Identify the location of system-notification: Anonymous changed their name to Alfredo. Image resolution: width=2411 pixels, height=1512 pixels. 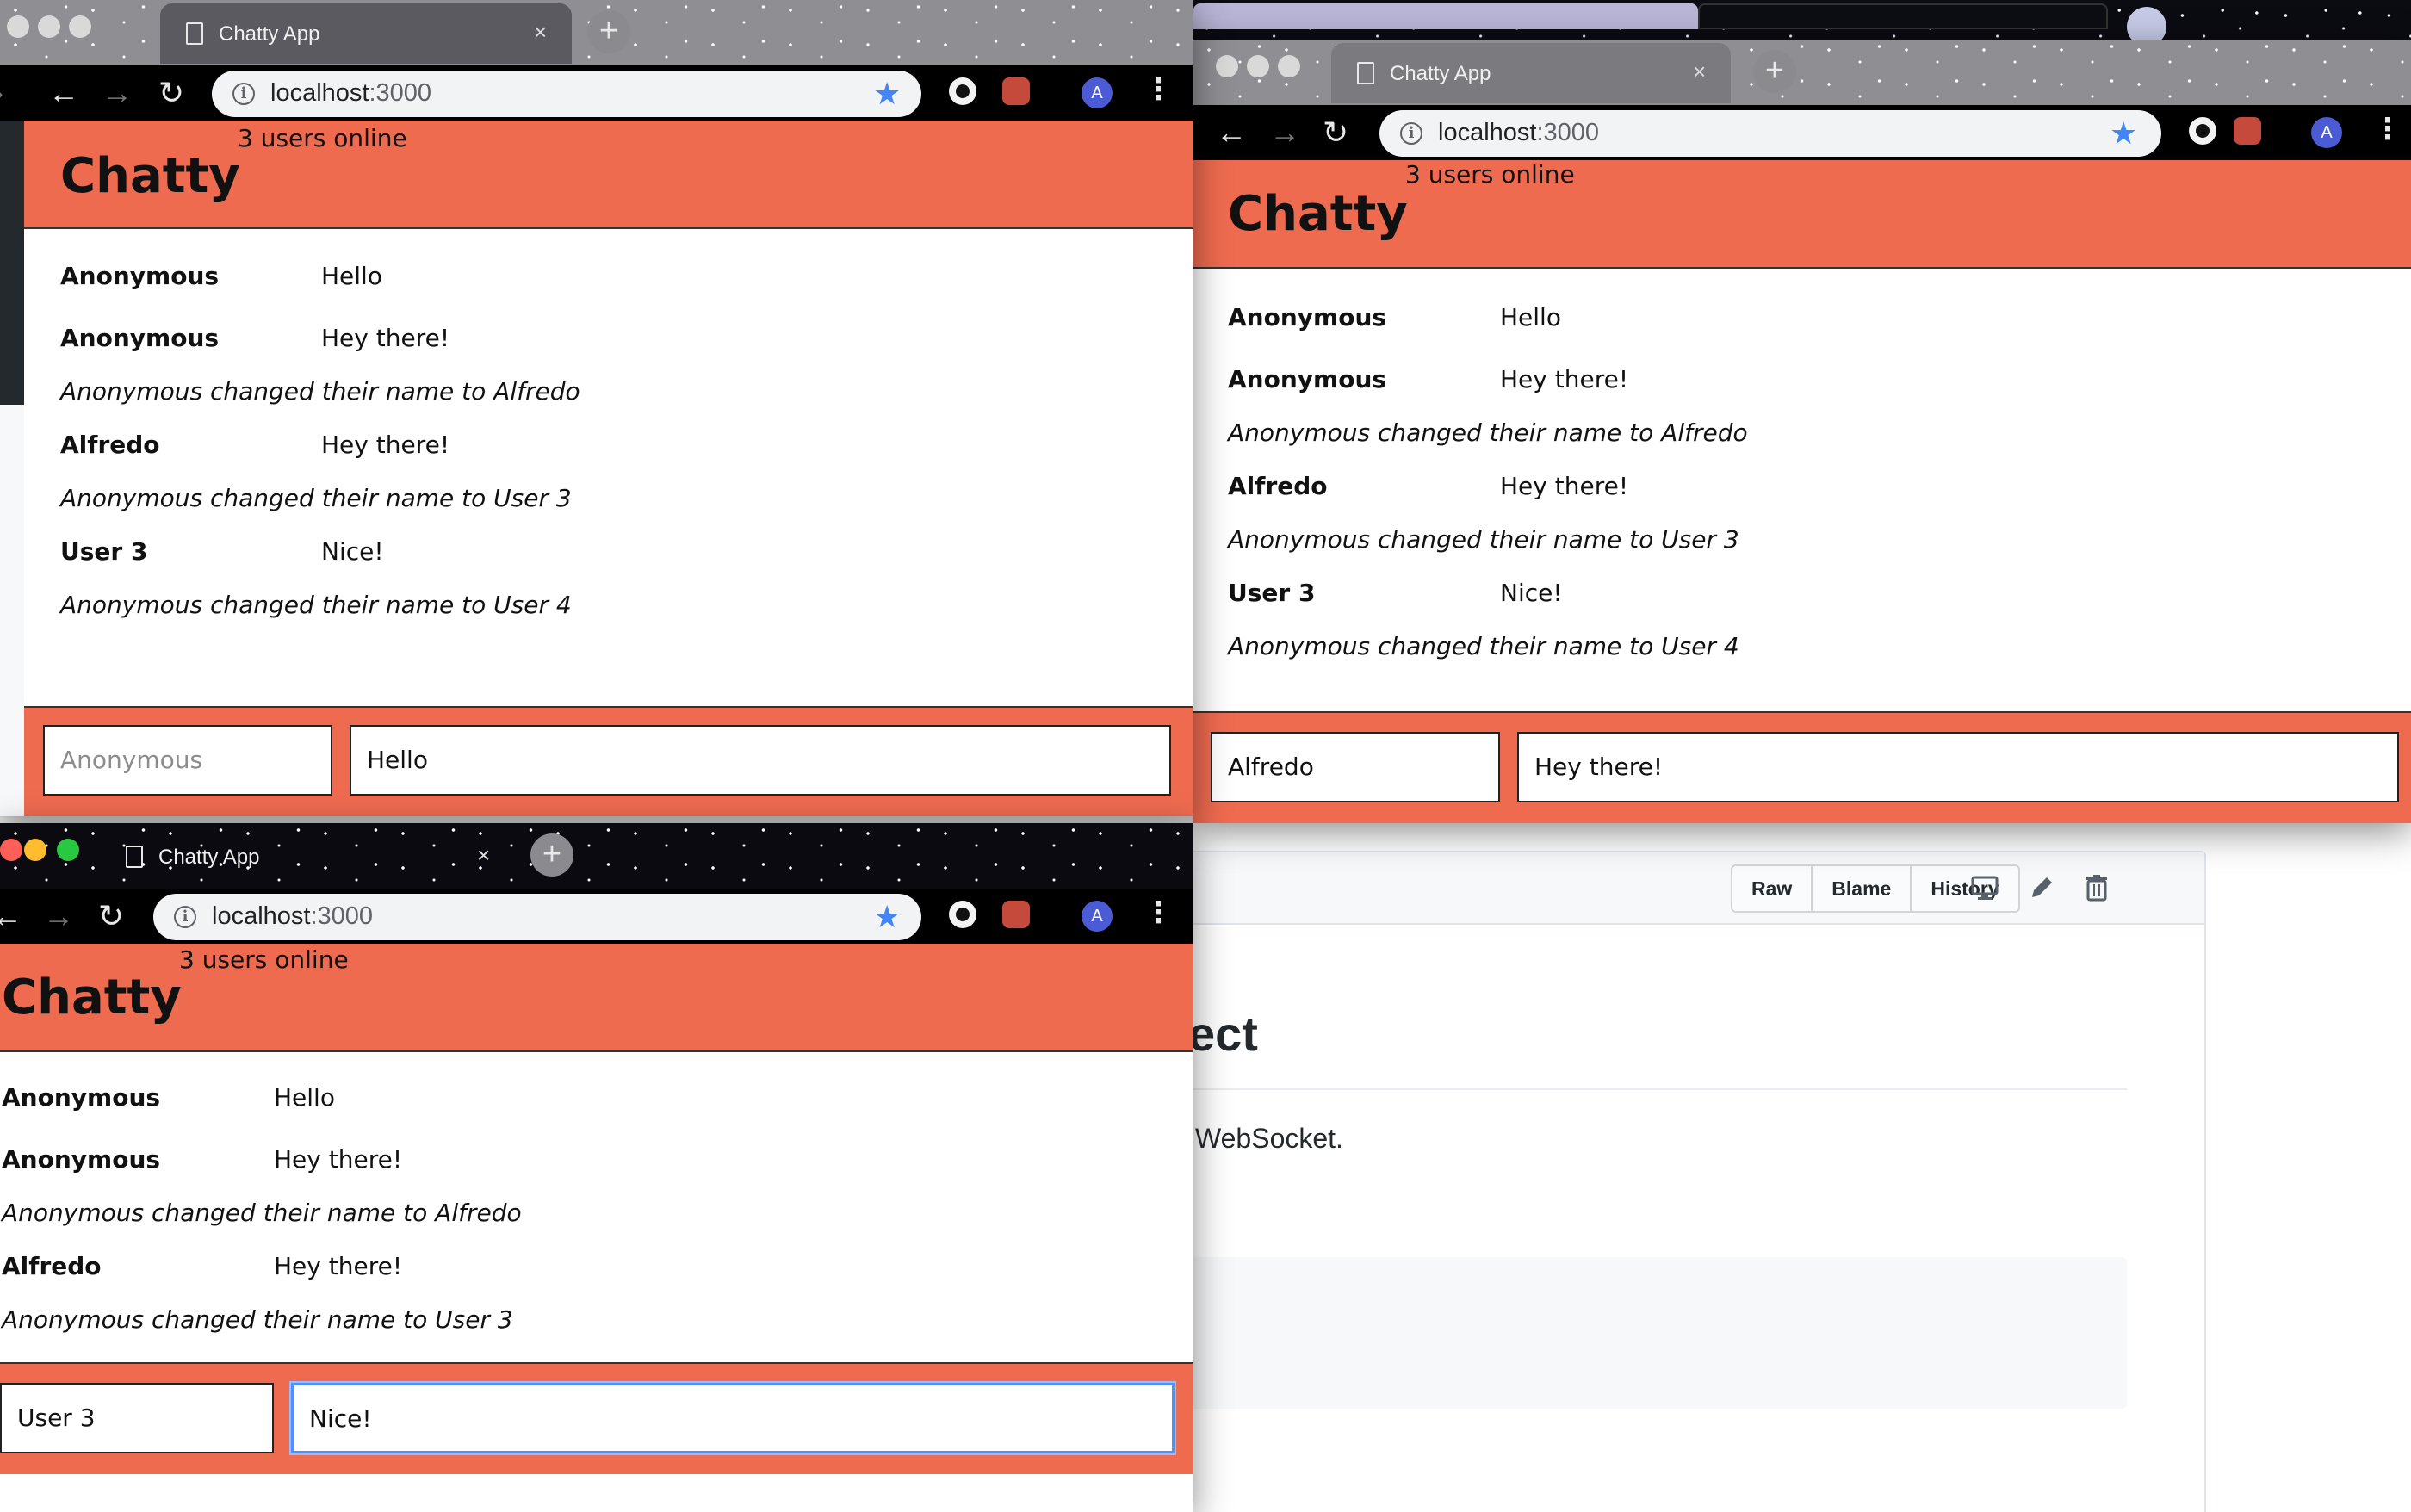
(320, 391).